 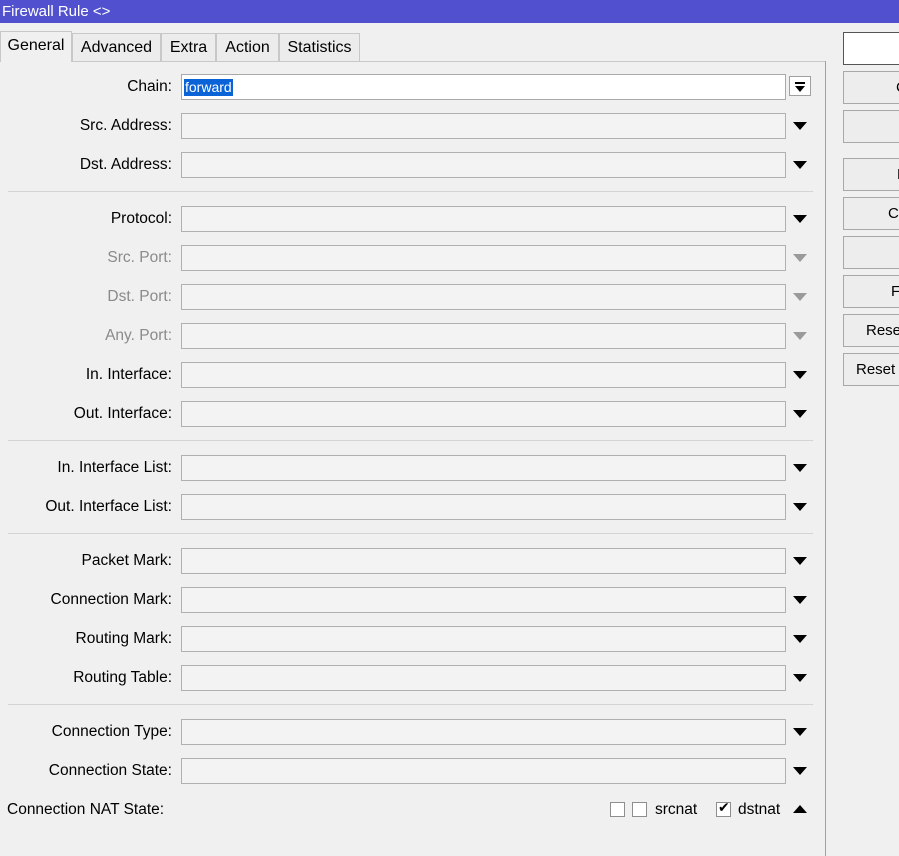 I want to click on cancel-button: C, so click(x=871, y=87).